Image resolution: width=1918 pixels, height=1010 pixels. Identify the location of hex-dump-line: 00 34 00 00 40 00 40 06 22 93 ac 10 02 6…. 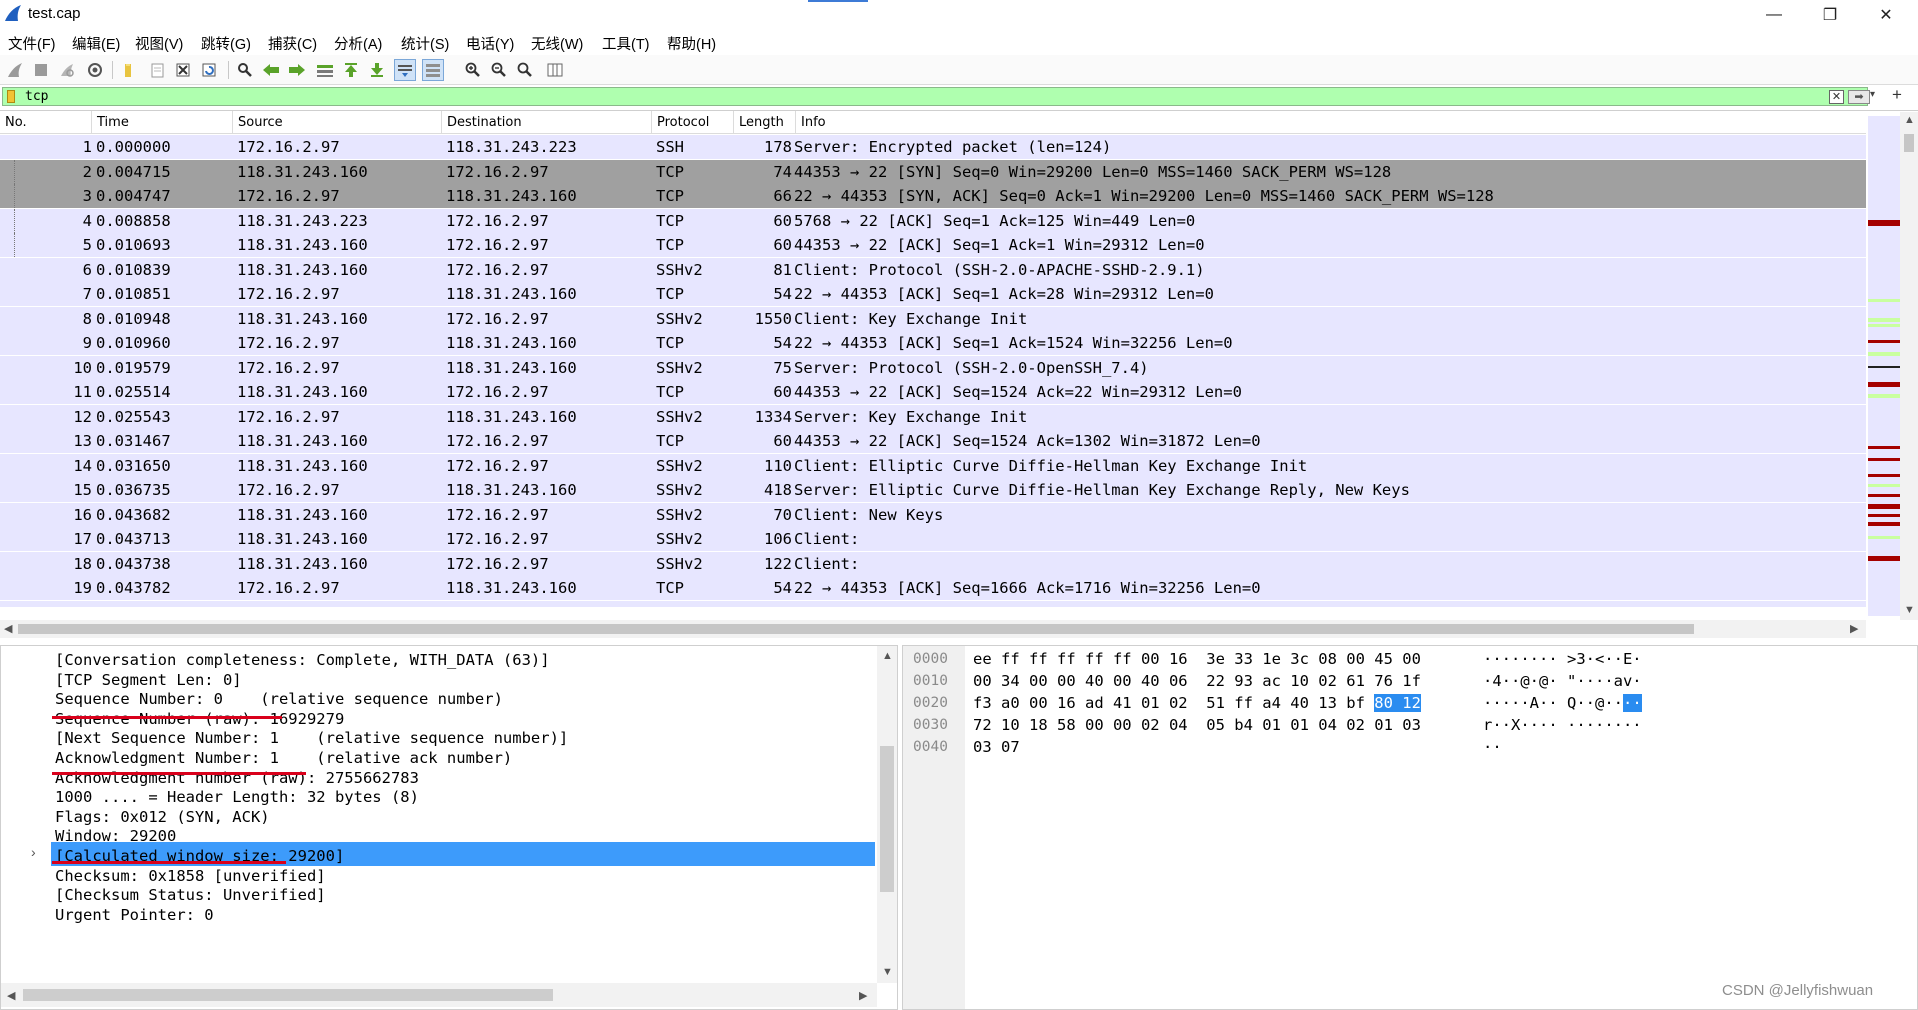
(1197, 681).